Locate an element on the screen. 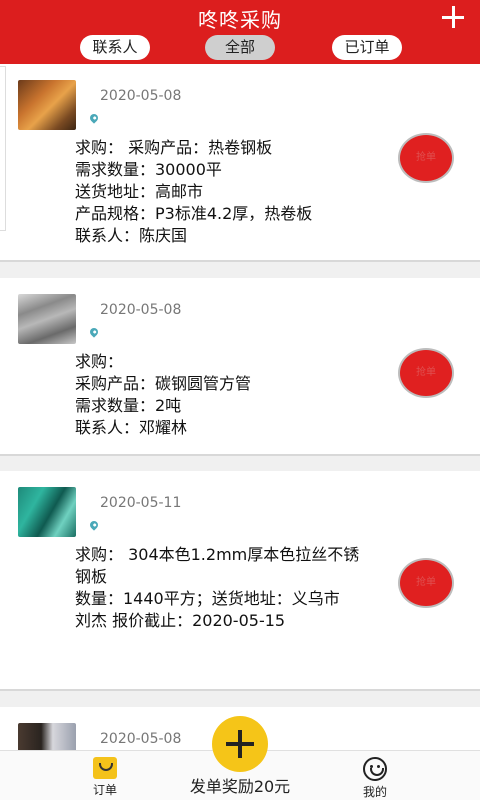 The height and width of the screenshot is (800, 480). tab-contacts: 联系人 is located at coordinates (115, 47).